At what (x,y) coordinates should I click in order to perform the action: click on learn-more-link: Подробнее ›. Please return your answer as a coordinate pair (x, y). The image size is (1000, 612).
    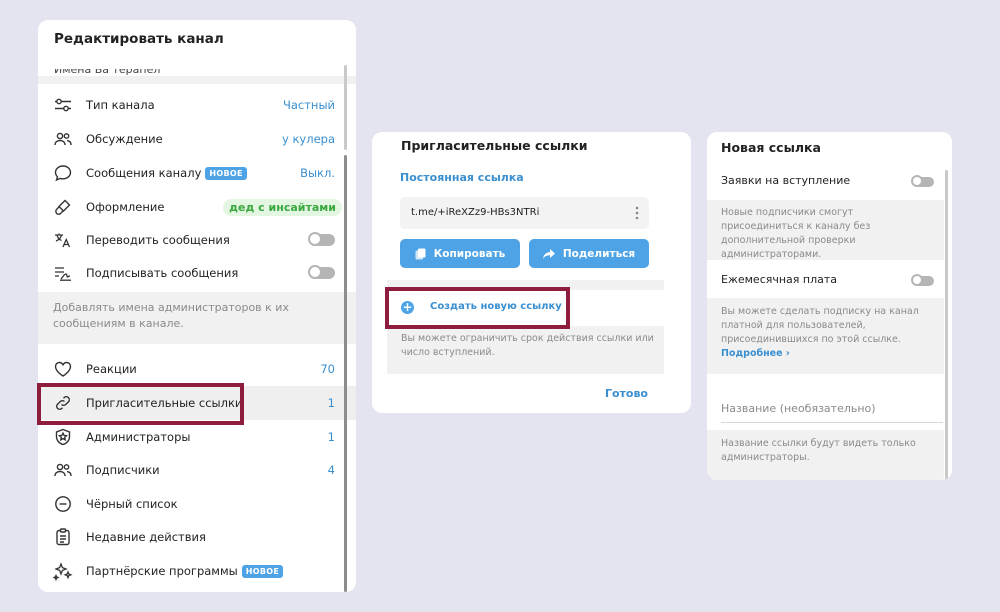
    Looking at the image, I should click on (755, 353).